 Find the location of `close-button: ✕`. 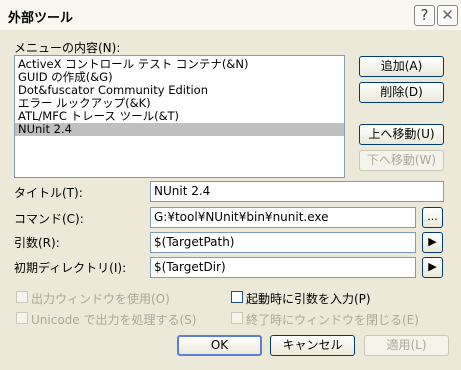

close-button: ✕ is located at coordinates (447, 15).